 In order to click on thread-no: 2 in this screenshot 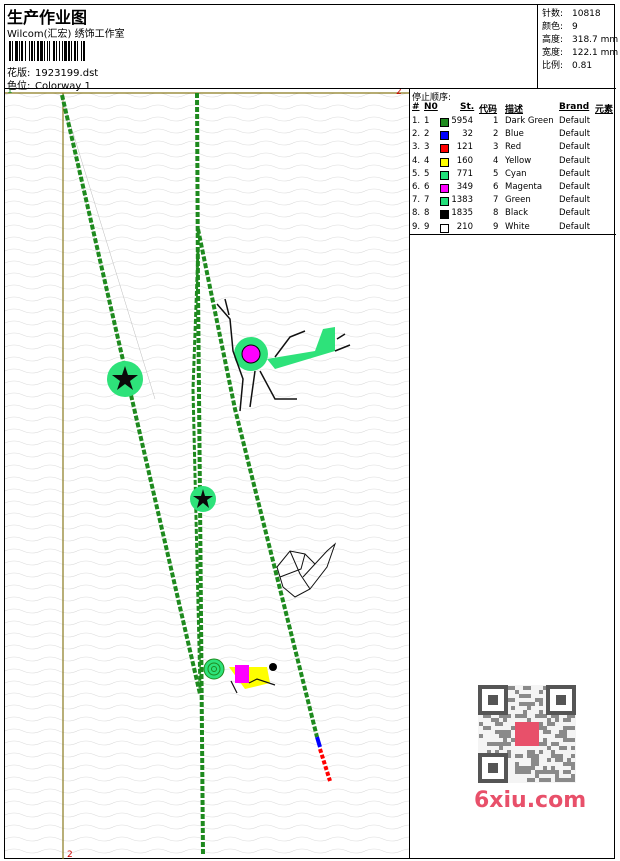, I will do `click(427, 134)`.